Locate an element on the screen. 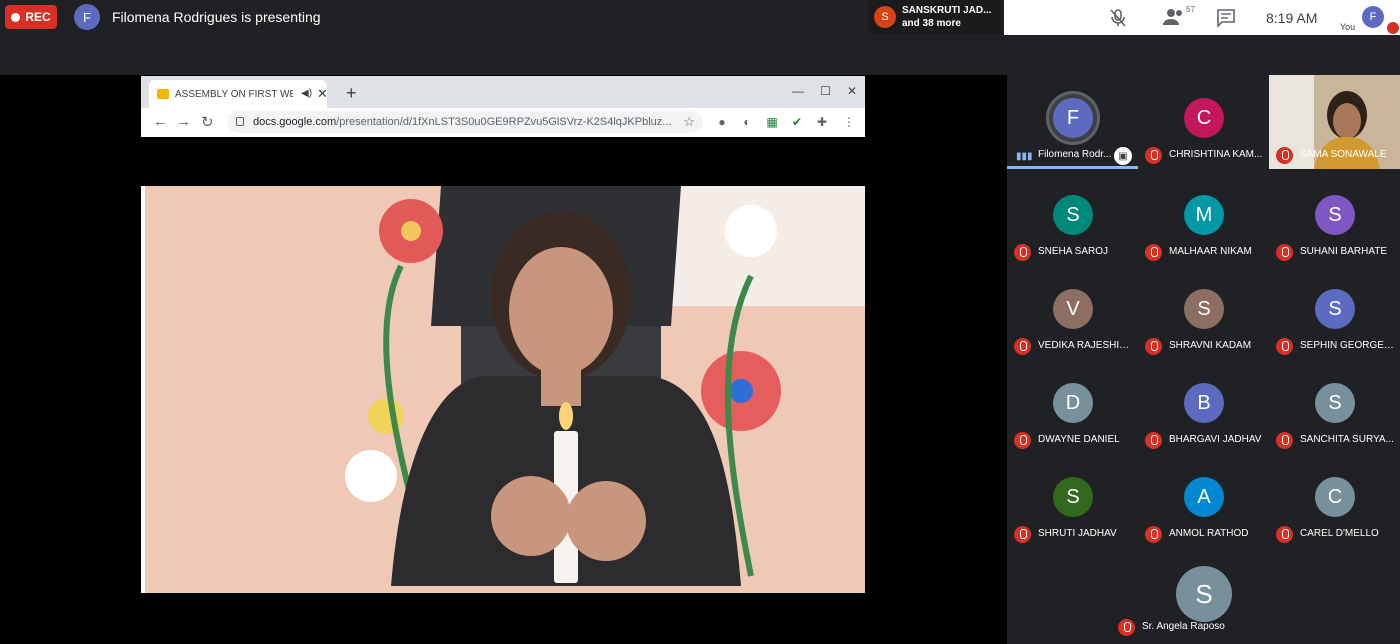  participant-name: ANMOL RATHOD is located at coordinates (1209, 533).